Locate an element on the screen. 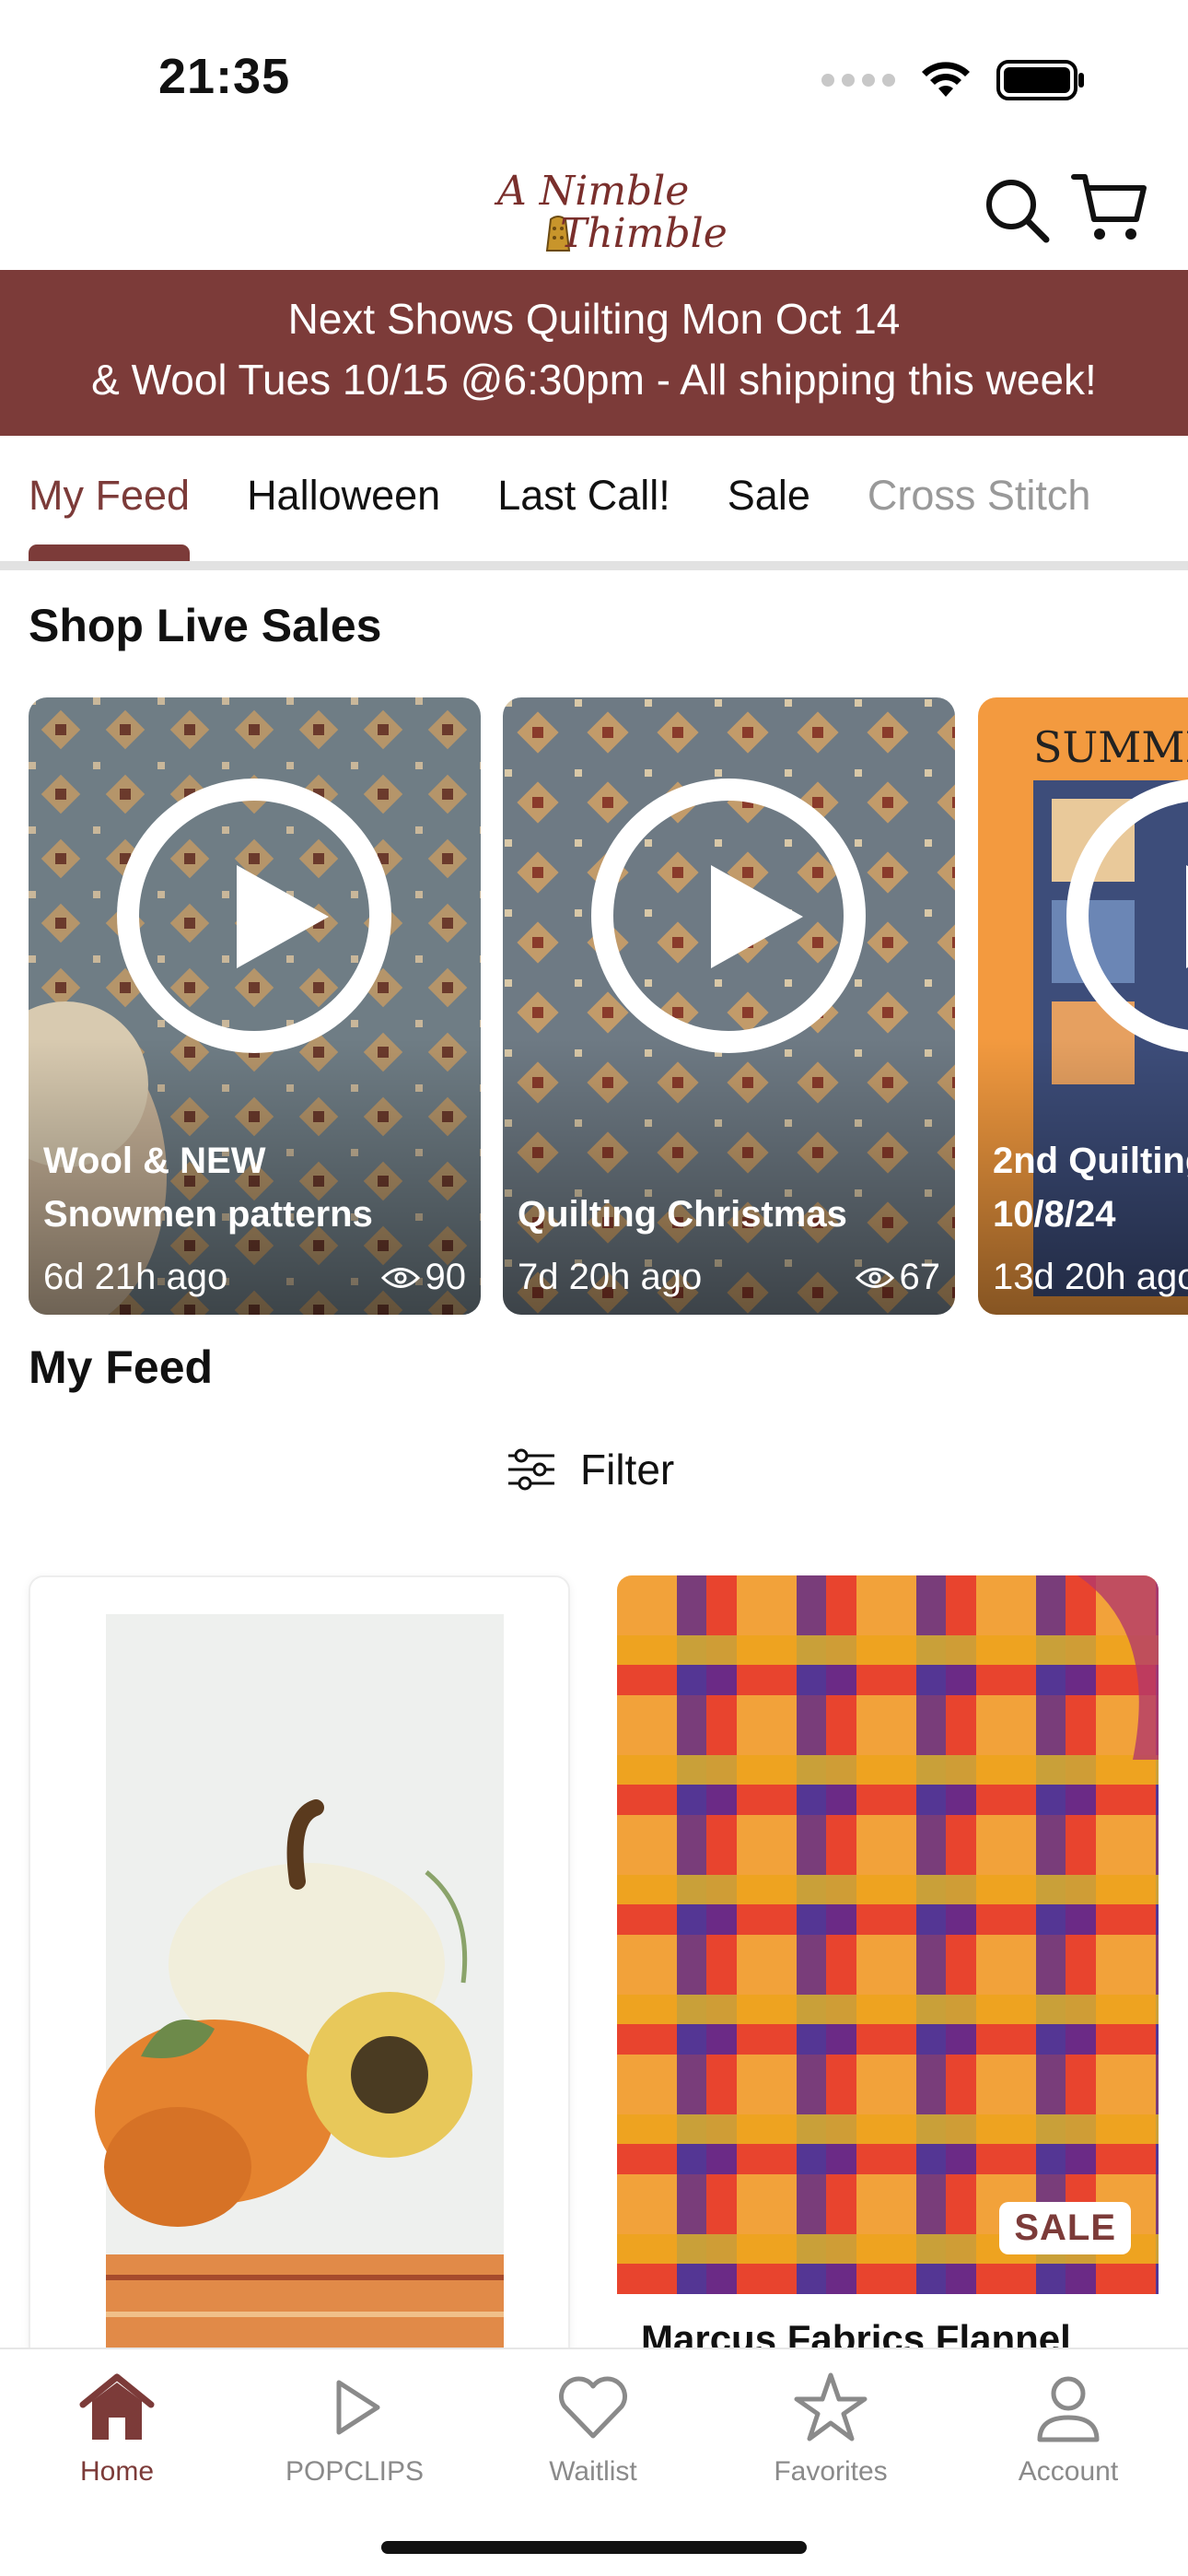  app-header: A Nimble Thimble is located at coordinates (594, 208).